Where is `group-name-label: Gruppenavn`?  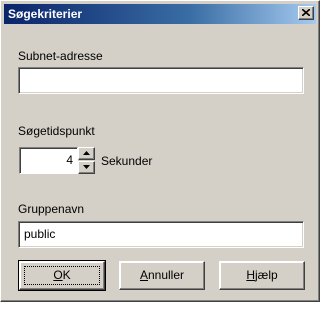 group-name-label: Gruppenavn is located at coordinates (51, 209).